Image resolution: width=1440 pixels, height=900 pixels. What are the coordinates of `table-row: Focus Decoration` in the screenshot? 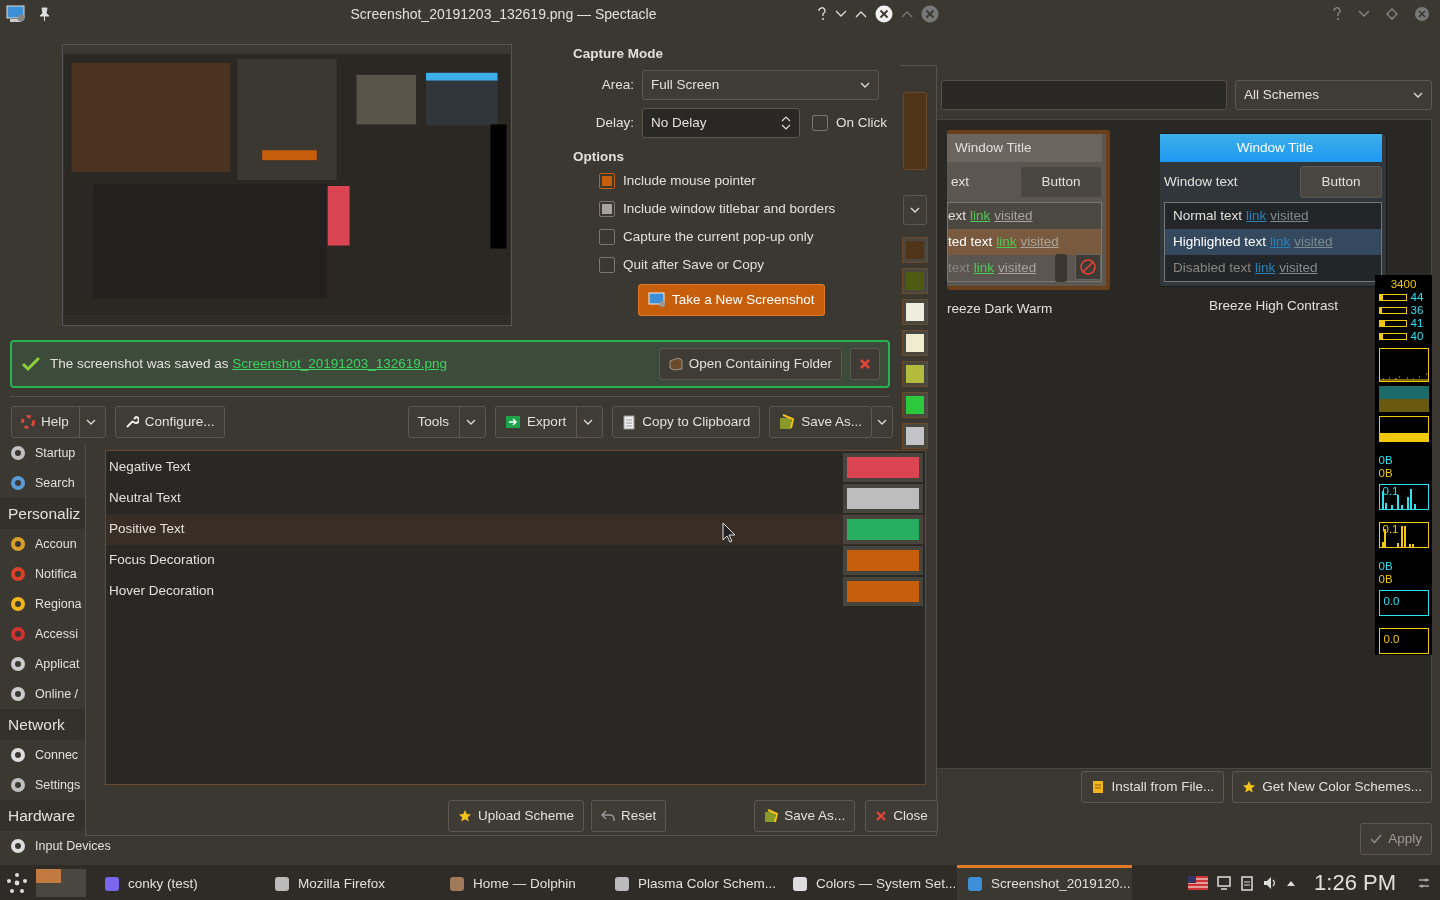 It's located at (515, 560).